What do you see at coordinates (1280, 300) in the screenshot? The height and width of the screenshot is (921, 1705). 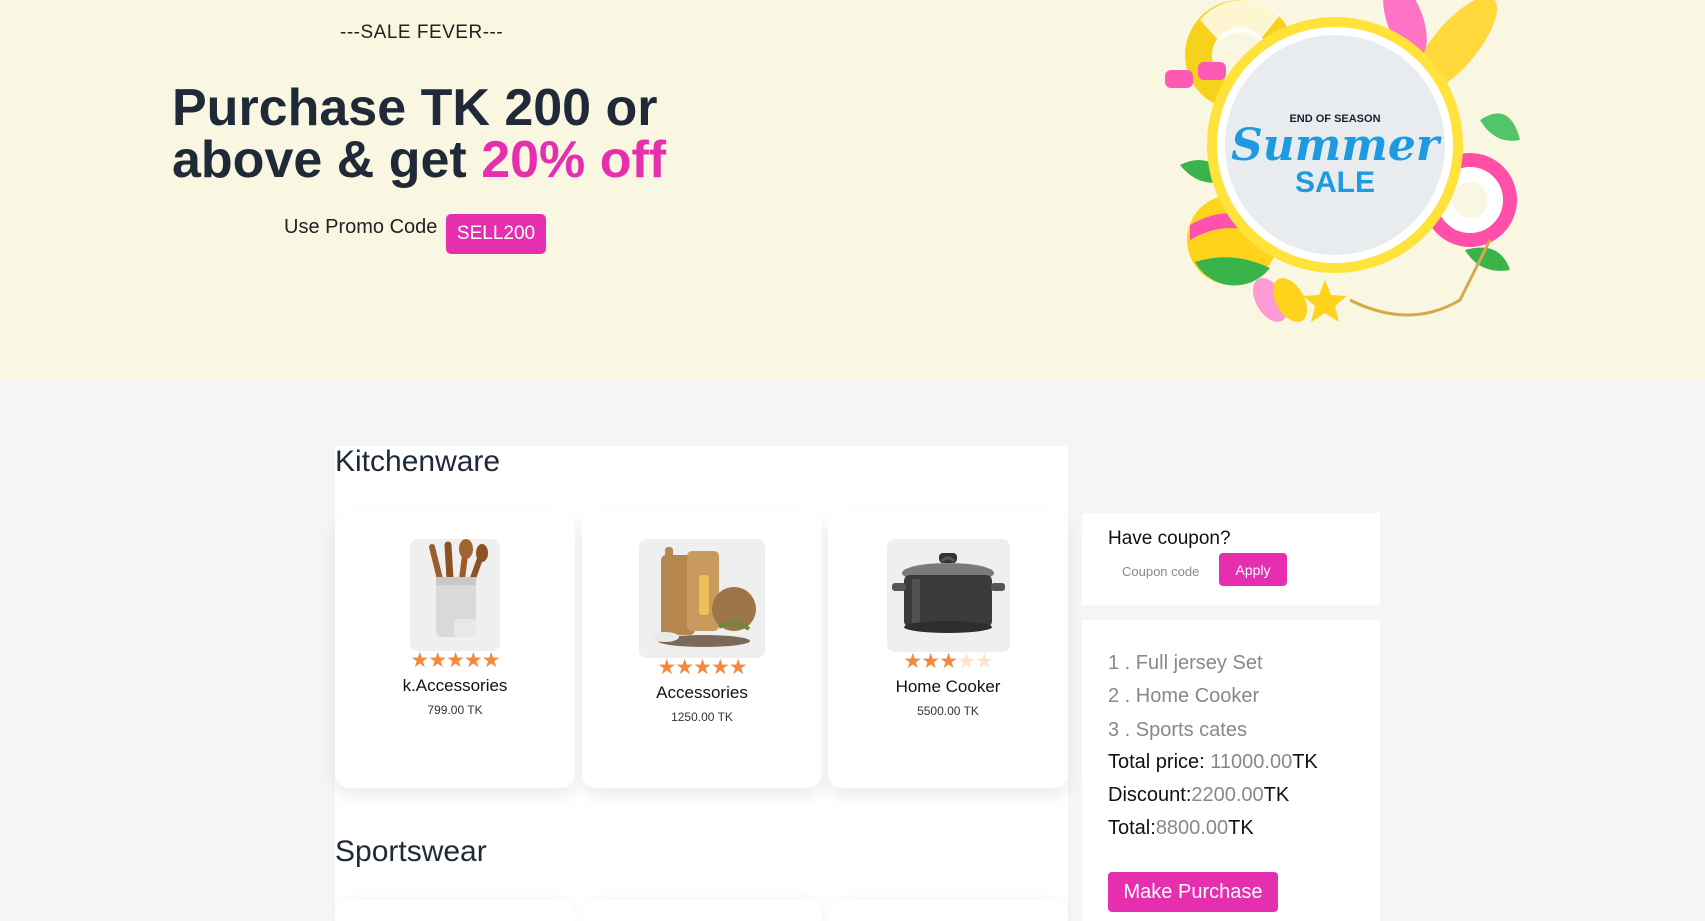 I see `flipflop-icon` at bounding box center [1280, 300].